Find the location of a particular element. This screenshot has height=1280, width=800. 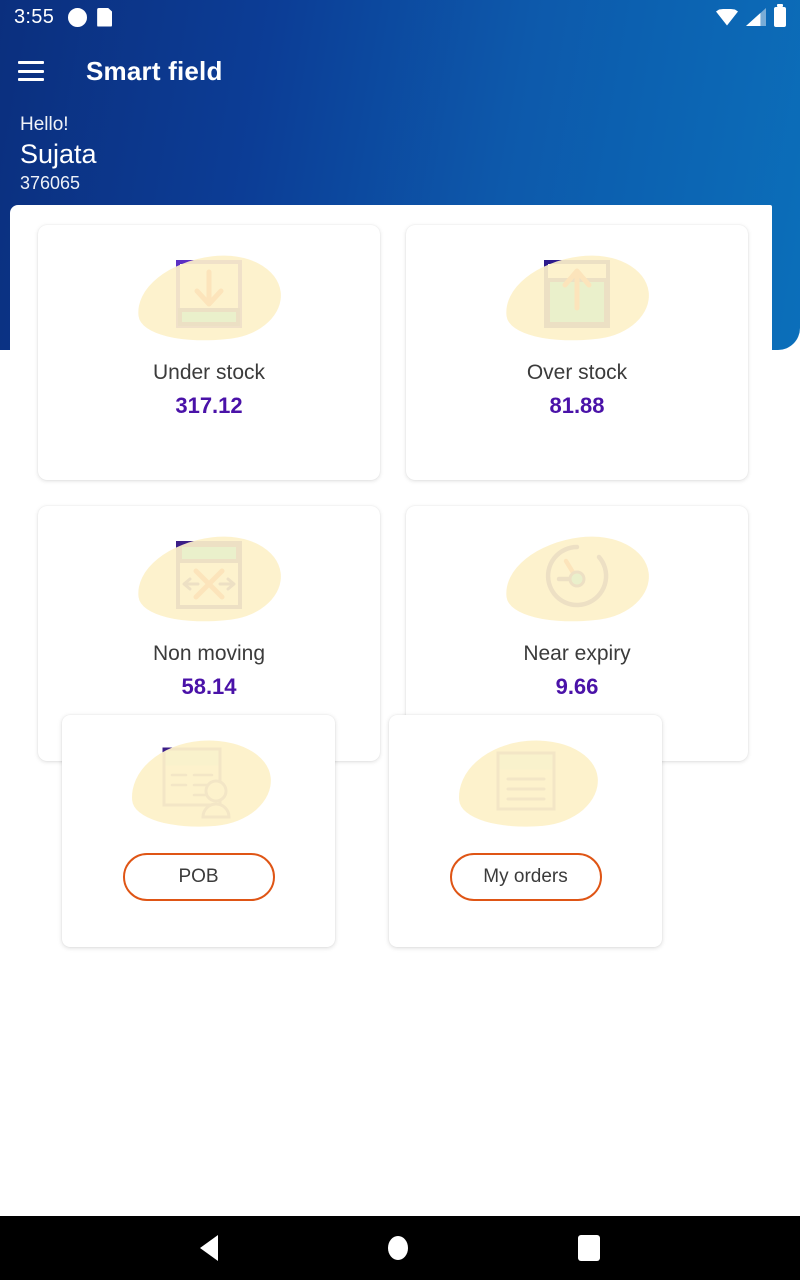

action-card-my-orders: My orders is located at coordinates (525, 831).